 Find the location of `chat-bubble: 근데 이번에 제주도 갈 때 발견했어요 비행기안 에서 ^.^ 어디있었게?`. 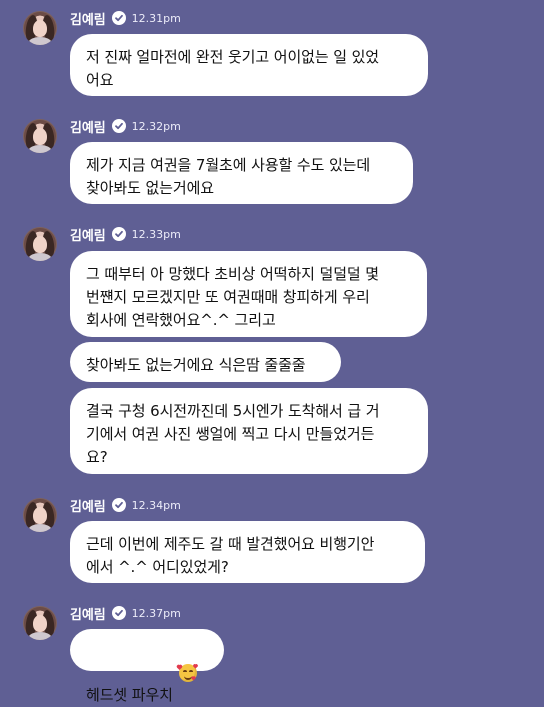

chat-bubble: 근데 이번에 제주도 갈 때 발견했어요 비행기안 에서 ^.^ 어디있었게? is located at coordinates (247, 552).